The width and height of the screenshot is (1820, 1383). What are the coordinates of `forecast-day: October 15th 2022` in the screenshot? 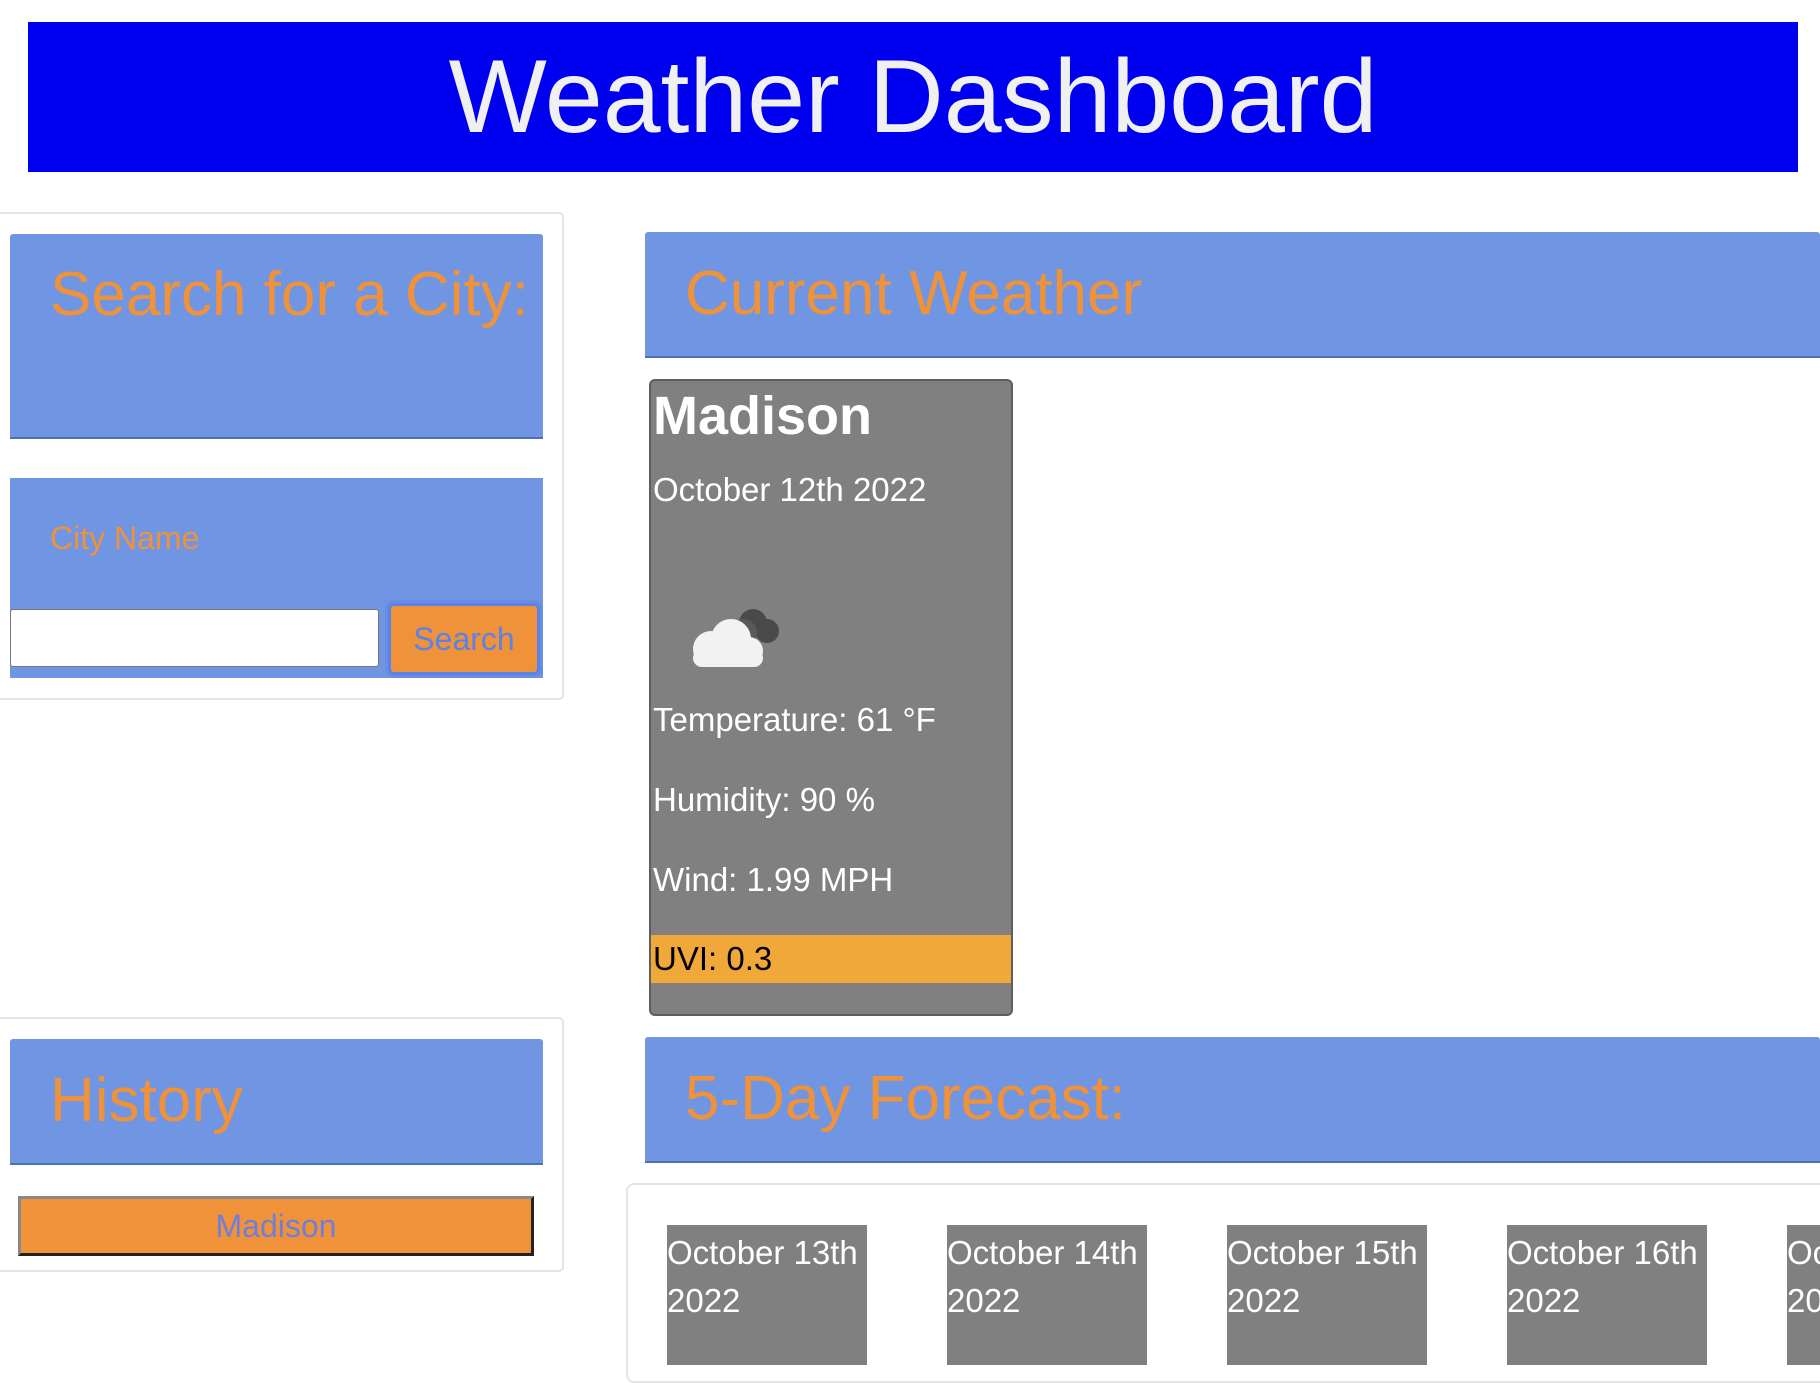 It's located at (1327, 1295).